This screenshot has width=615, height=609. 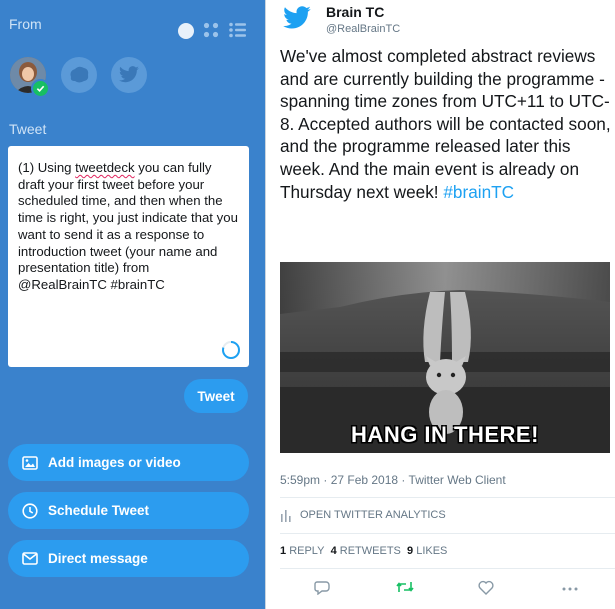 I want to click on tweet-stats: 1 REPLY 4 RETWEETS 9 LIKES, so click(x=363, y=551).